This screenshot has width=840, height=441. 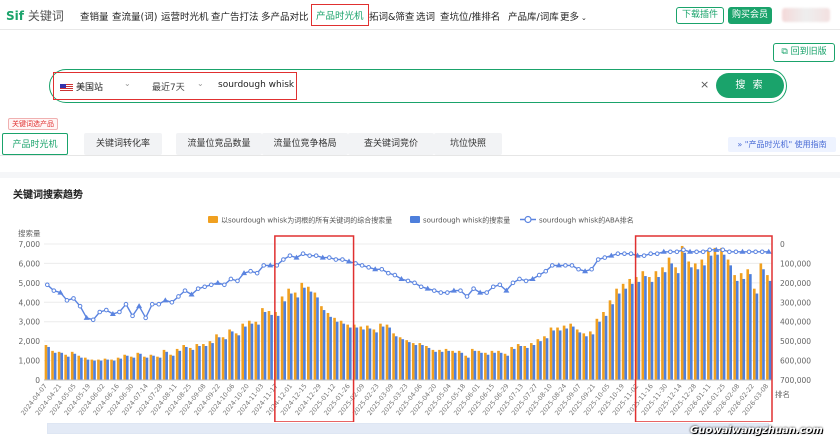 I want to click on nav-item-select-words: 选词, so click(x=425, y=16).